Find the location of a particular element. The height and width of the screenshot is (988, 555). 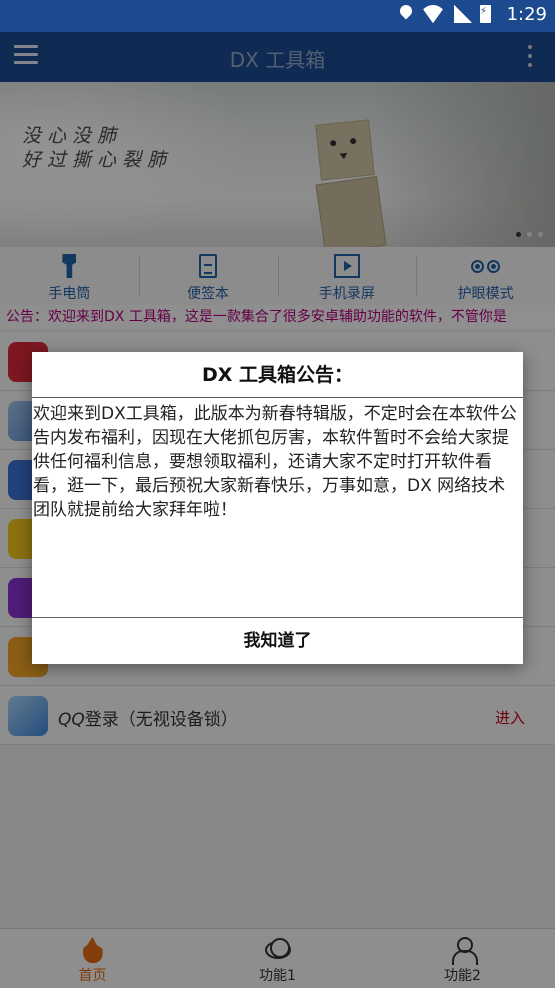

status-time: 1:29 is located at coordinates (526, 14).